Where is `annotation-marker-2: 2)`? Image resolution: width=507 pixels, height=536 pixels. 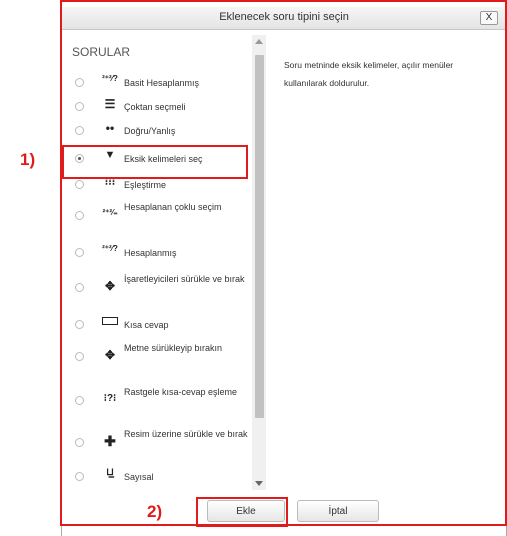 annotation-marker-2: 2) is located at coordinates (155, 511).